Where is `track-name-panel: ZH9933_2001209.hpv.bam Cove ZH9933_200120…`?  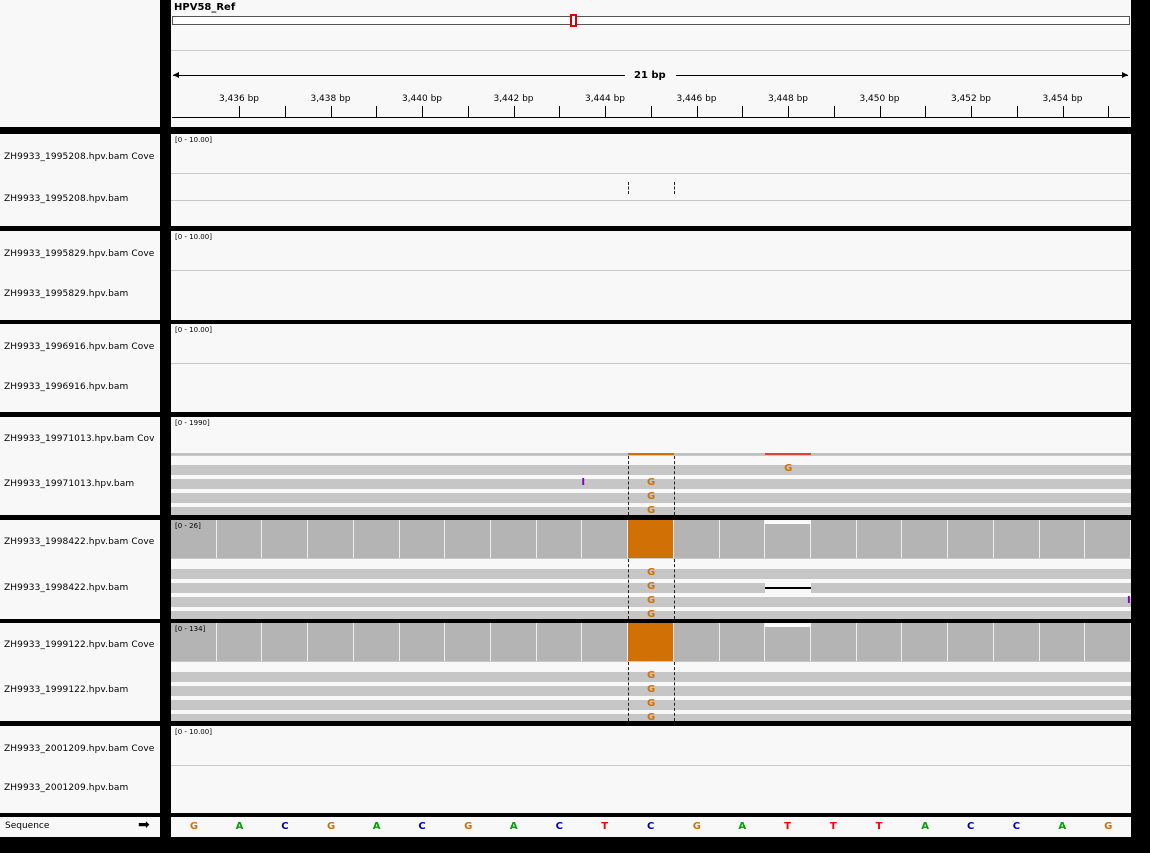 track-name-panel: ZH9933_2001209.hpv.bam Cove ZH9933_200120… is located at coordinates (80, 769).